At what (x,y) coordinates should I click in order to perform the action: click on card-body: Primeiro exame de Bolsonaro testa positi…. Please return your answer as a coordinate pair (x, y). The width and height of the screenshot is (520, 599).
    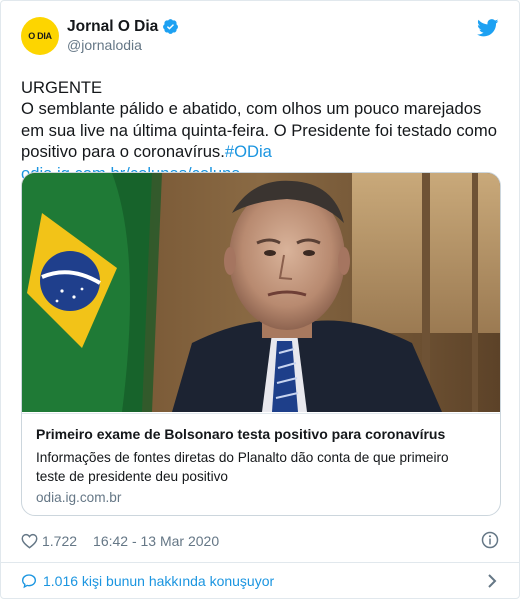
    Looking at the image, I should click on (261, 459).